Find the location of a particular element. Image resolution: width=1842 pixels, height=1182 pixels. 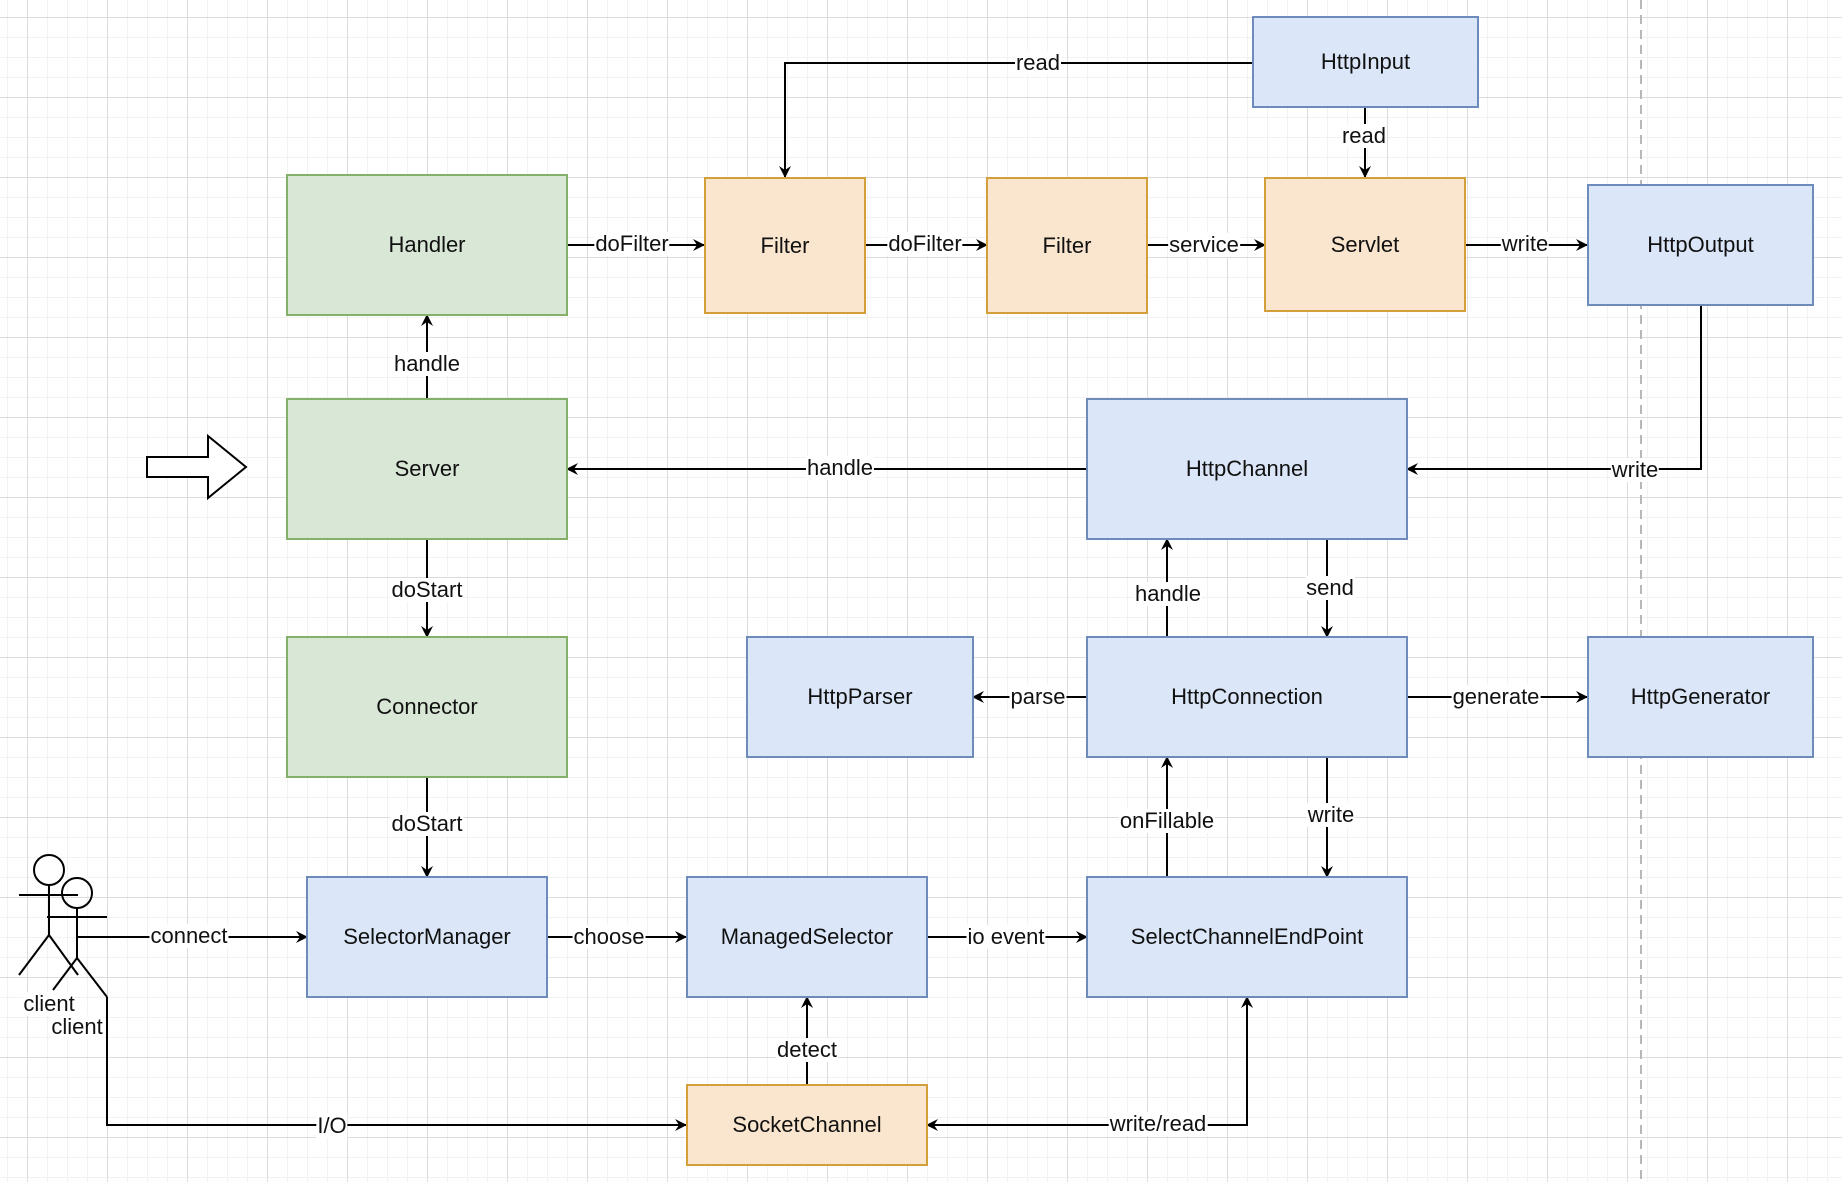

node-filter-2: Filter is located at coordinates (1067, 245).